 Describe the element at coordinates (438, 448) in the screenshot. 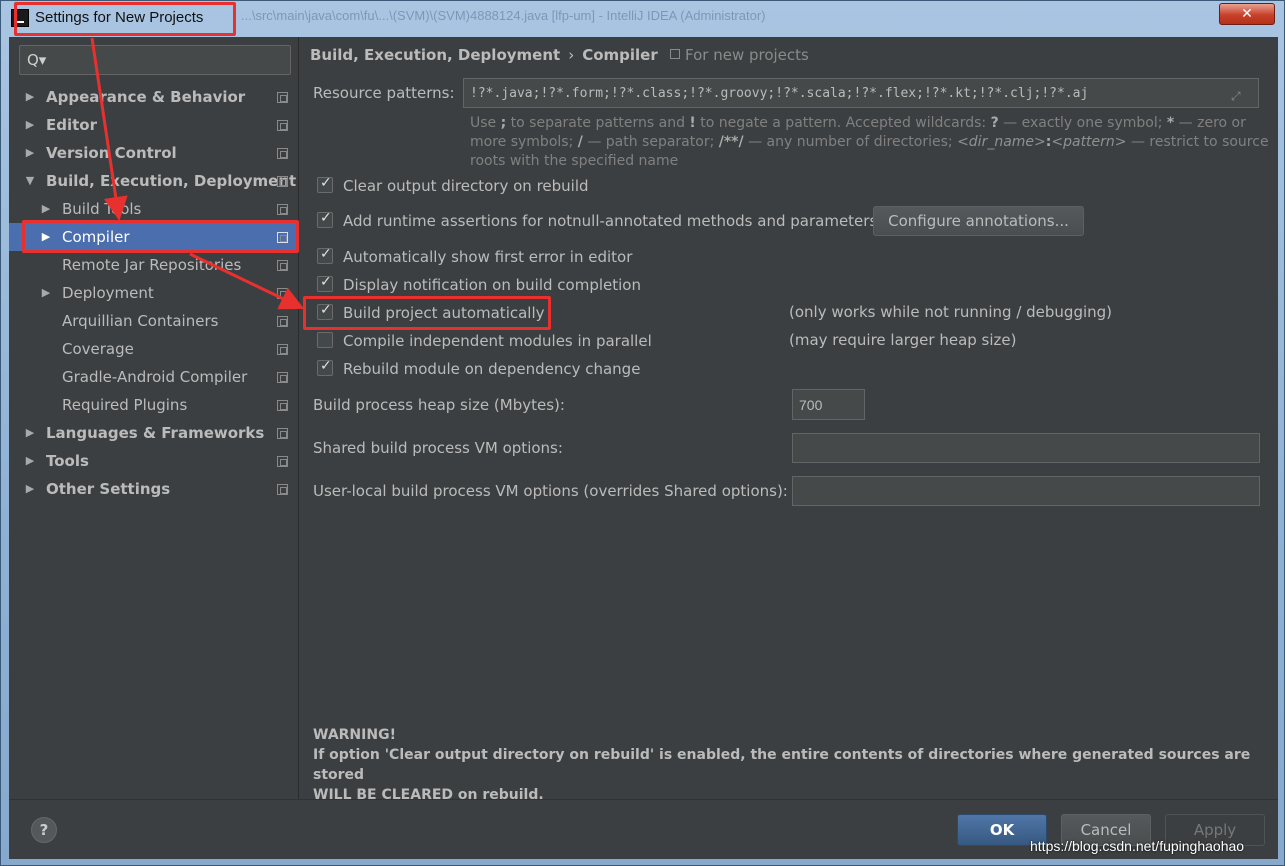

I see `shared-vm-options-label: Shared build process VM options:` at that location.